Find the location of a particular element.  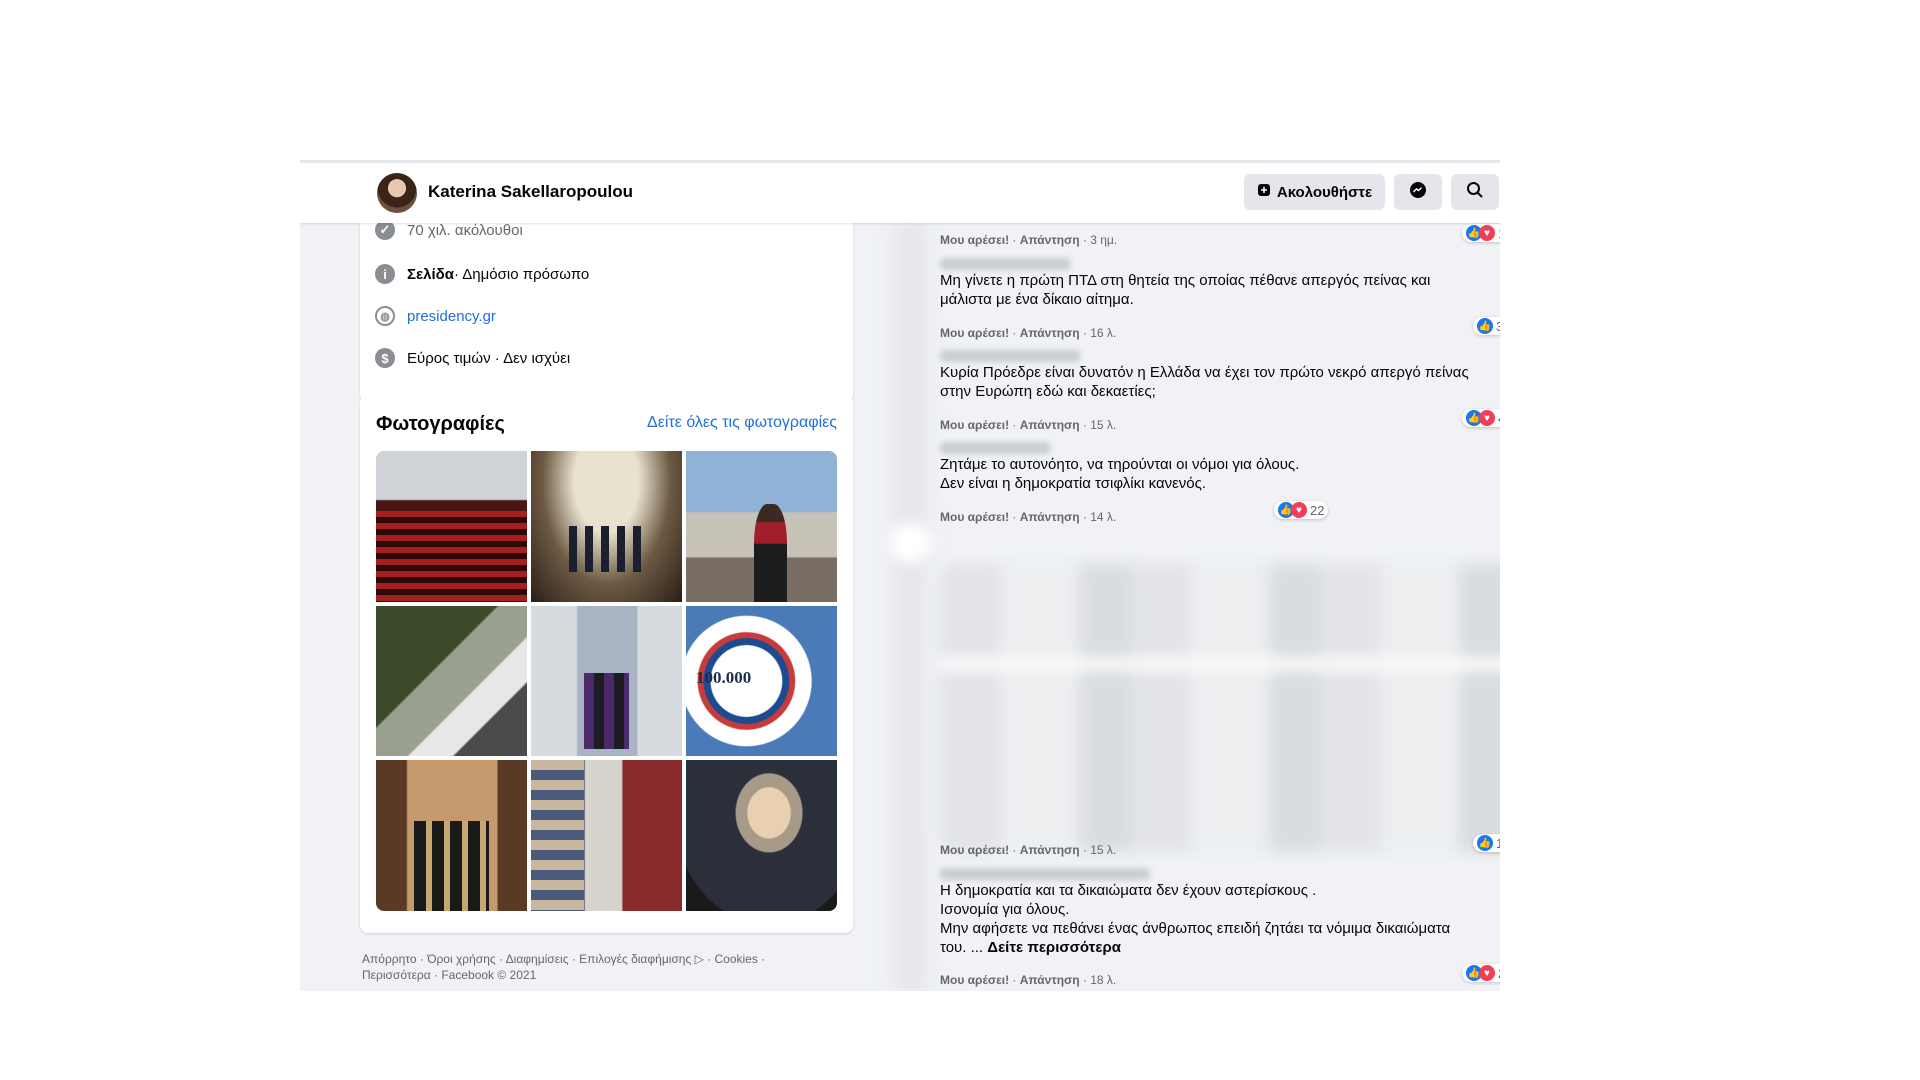

page-header: Katerina Sakellaropoulou Ακολουθήστε is located at coordinates (900, 193).